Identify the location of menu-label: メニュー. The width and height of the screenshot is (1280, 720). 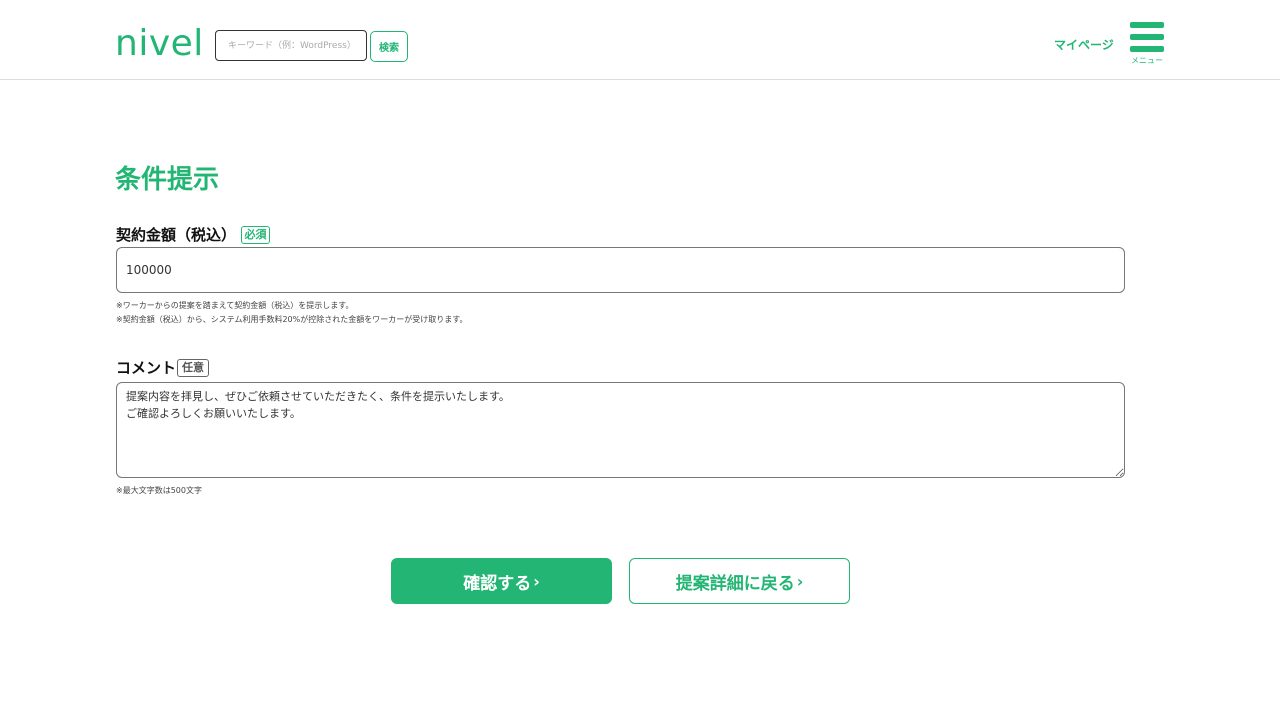
(1147, 60).